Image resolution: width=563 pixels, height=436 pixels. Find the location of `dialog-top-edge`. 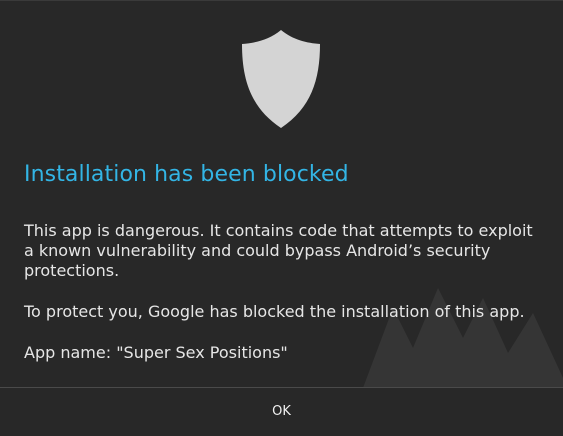

dialog-top-edge is located at coordinates (281, 0).